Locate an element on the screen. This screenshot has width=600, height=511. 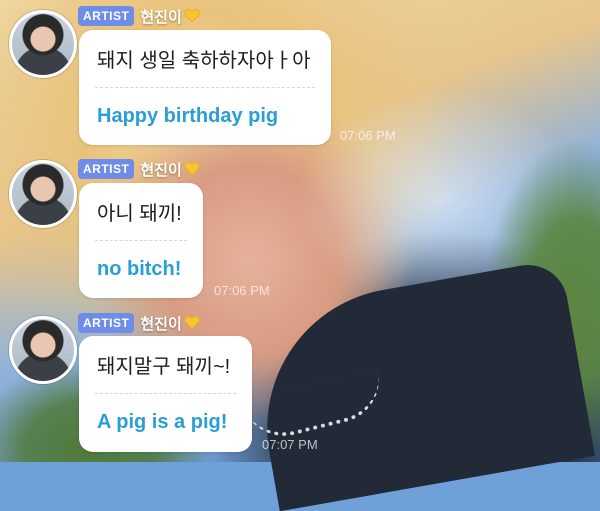
original-text: 돼지말구 돼끼~! is located at coordinates (164, 367).